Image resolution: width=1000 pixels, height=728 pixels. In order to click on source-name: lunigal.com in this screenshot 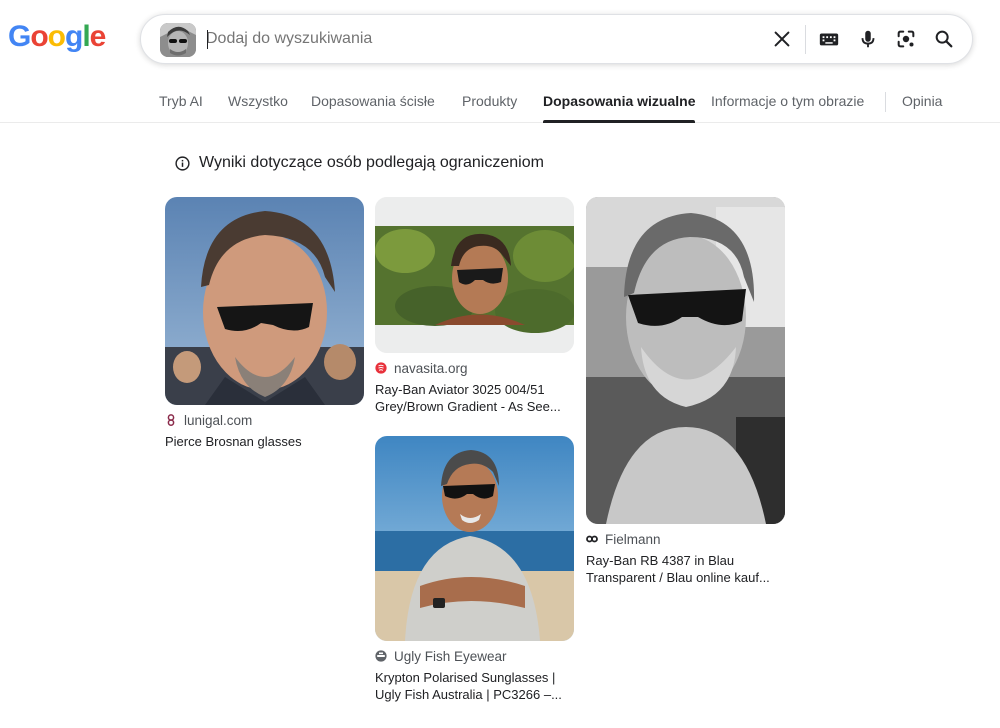, I will do `click(218, 420)`.